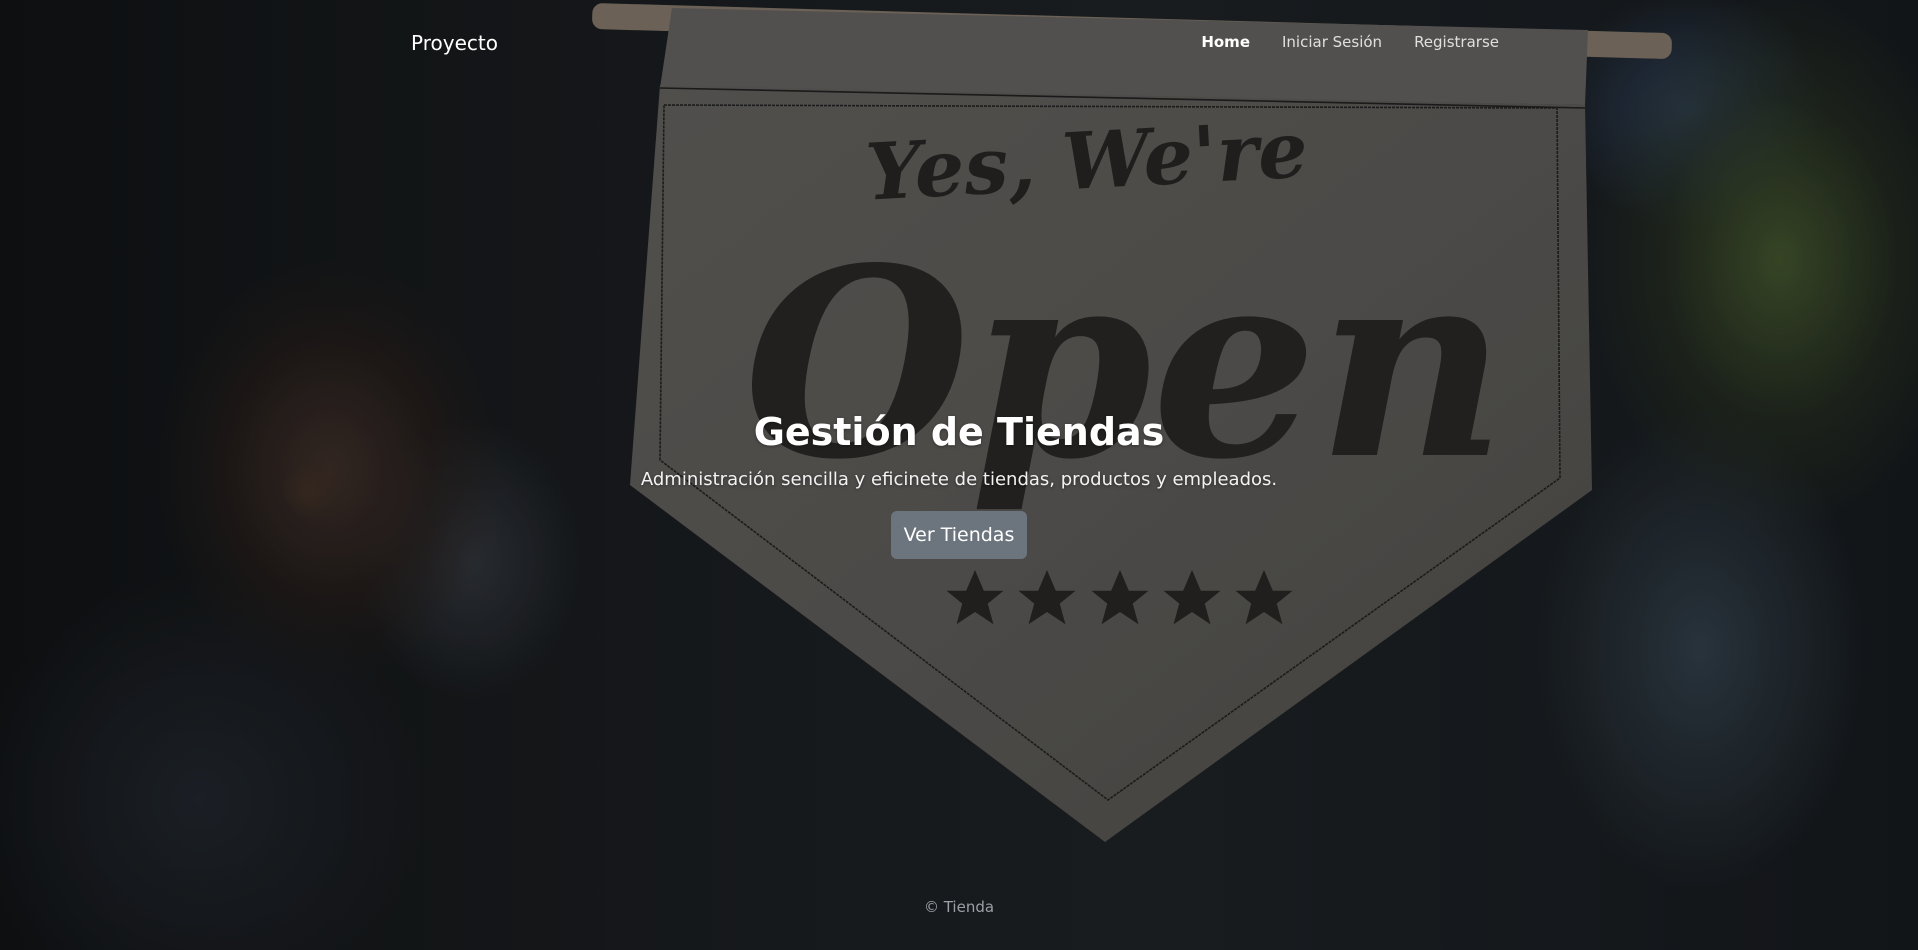  Describe the element at coordinates (1332, 42) in the screenshot. I see `nav-link-login: Iniciar Sesión` at that location.